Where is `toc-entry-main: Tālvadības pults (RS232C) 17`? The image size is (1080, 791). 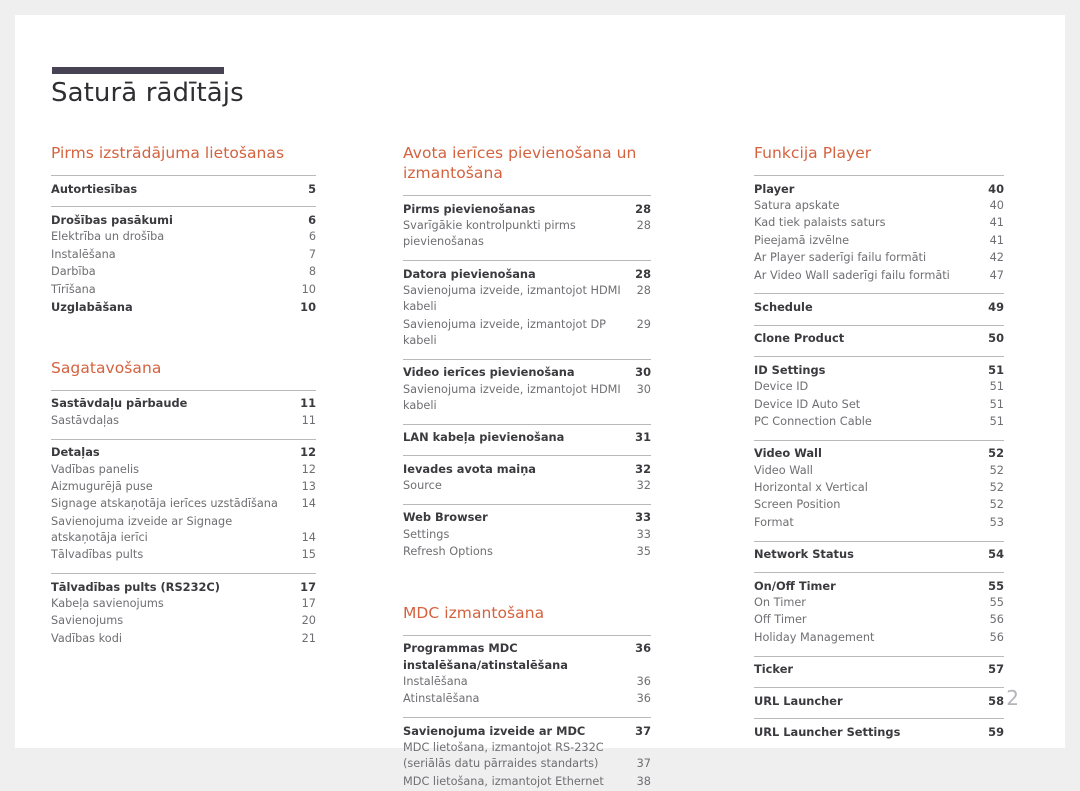 toc-entry-main: Tālvadības pults (RS232C) 17 is located at coordinates (183, 586).